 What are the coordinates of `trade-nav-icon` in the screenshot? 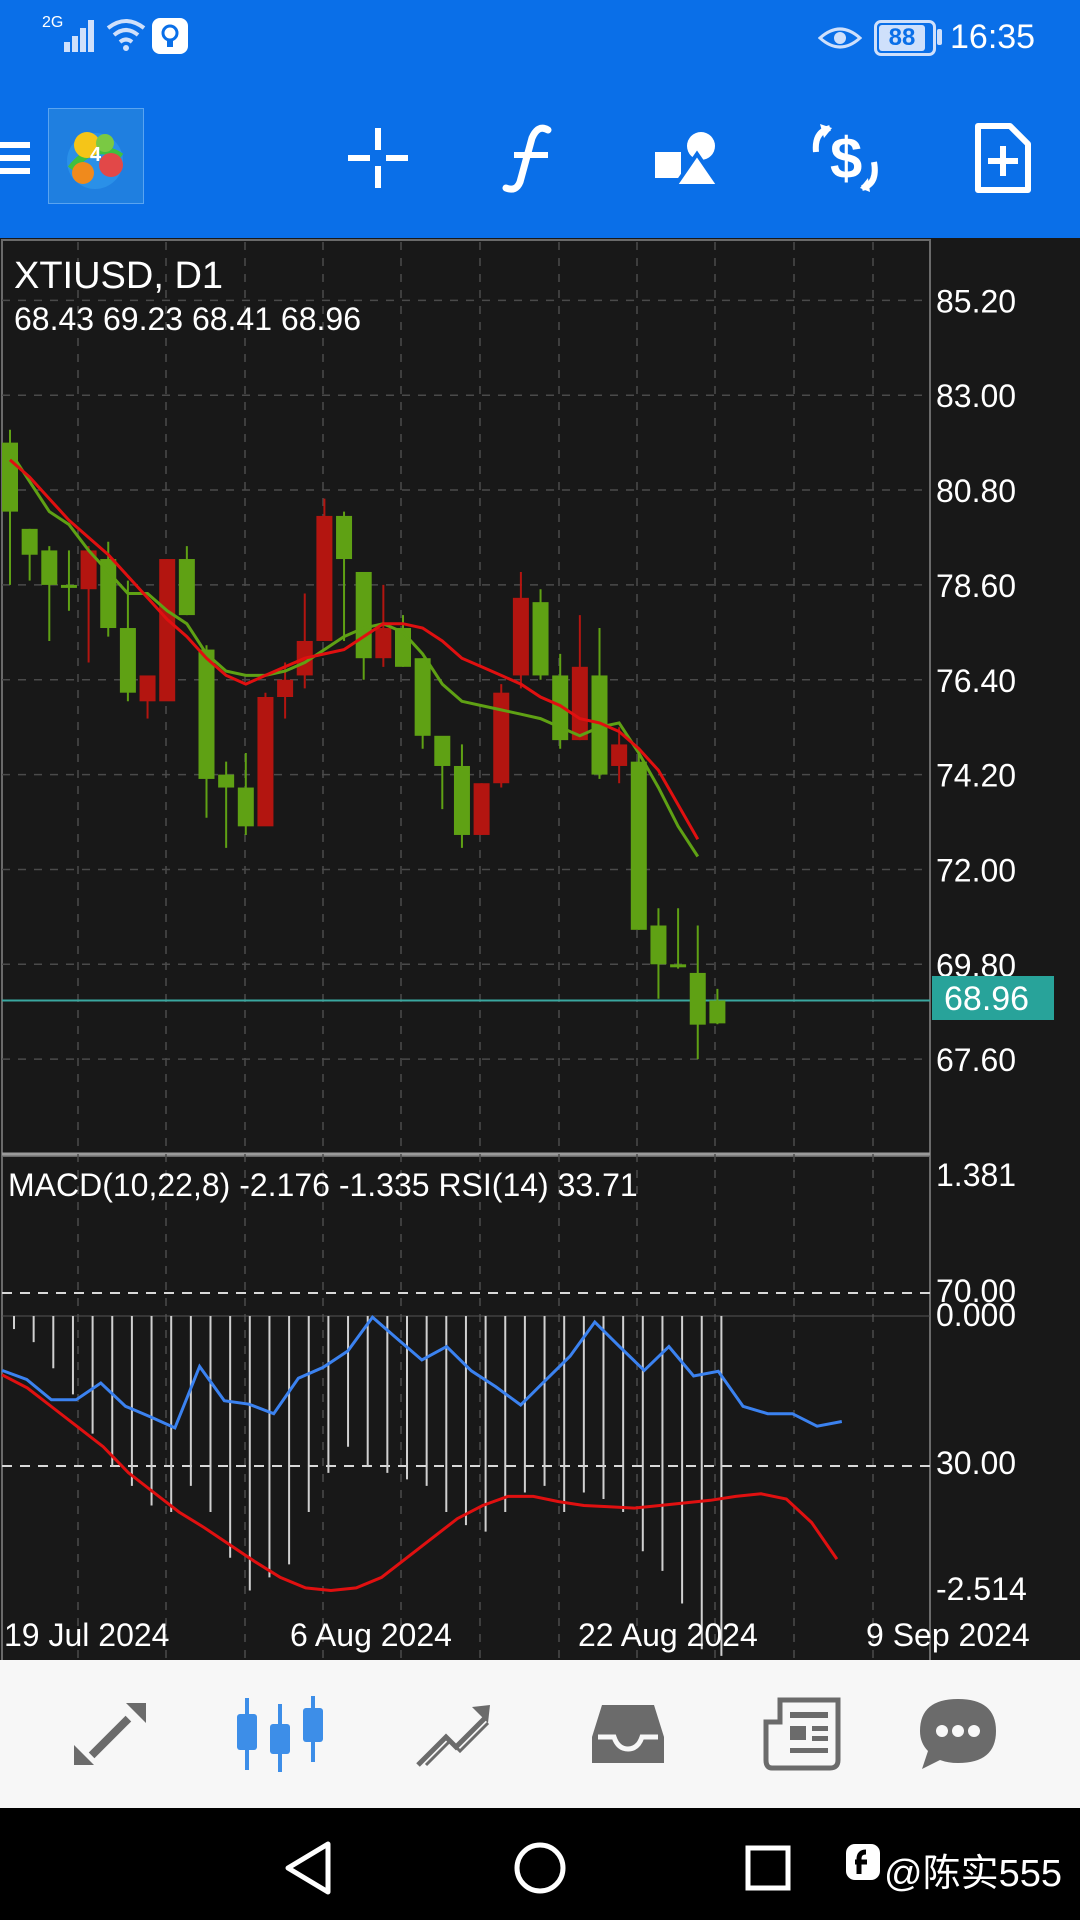 It's located at (454, 1734).